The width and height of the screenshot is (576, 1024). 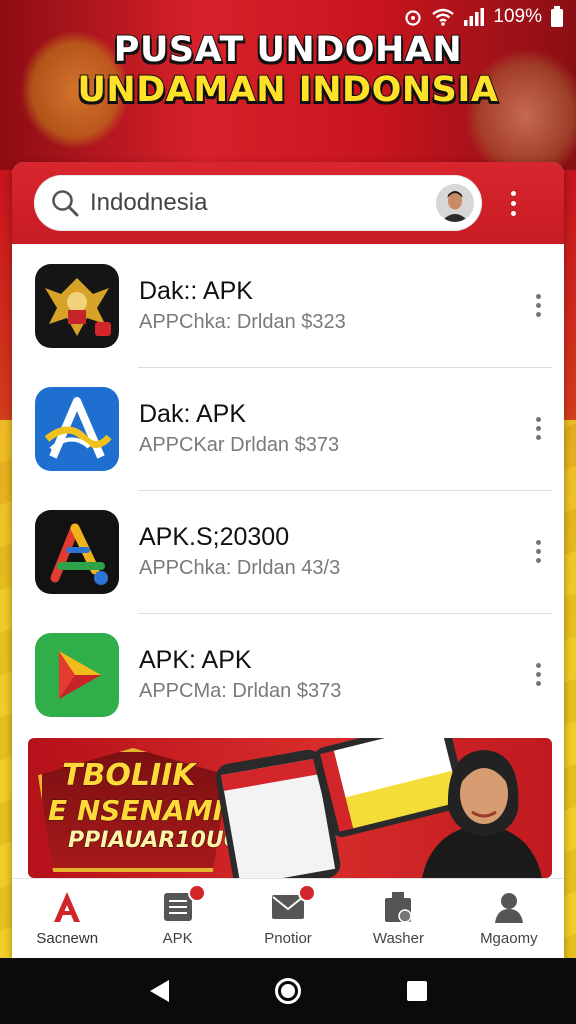 What do you see at coordinates (398, 938) in the screenshot?
I see `nav-label: Washer` at bounding box center [398, 938].